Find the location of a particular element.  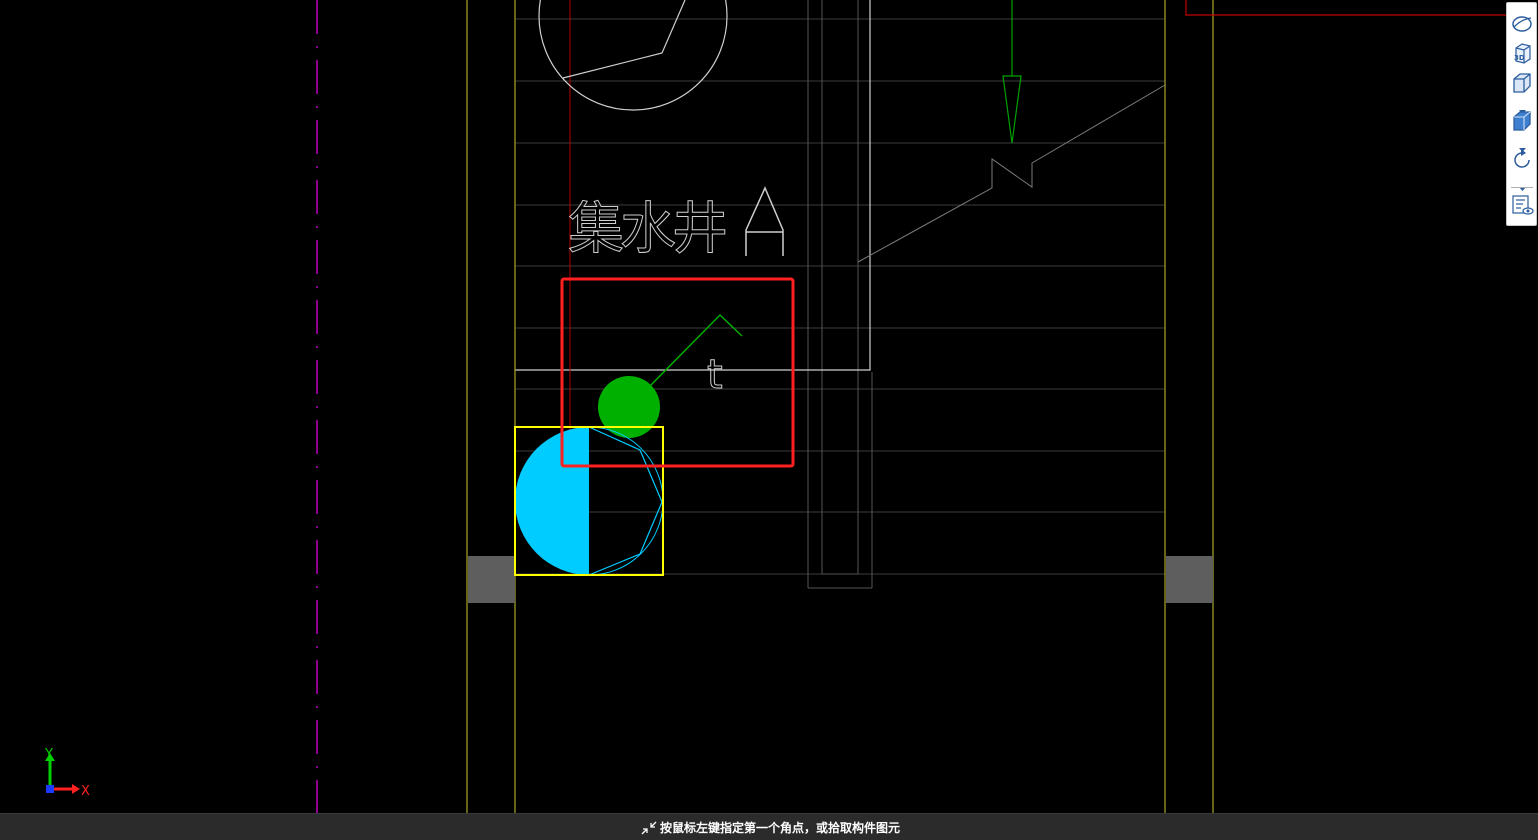

view-3d-label: 3D is located at coordinates (1519, 58).